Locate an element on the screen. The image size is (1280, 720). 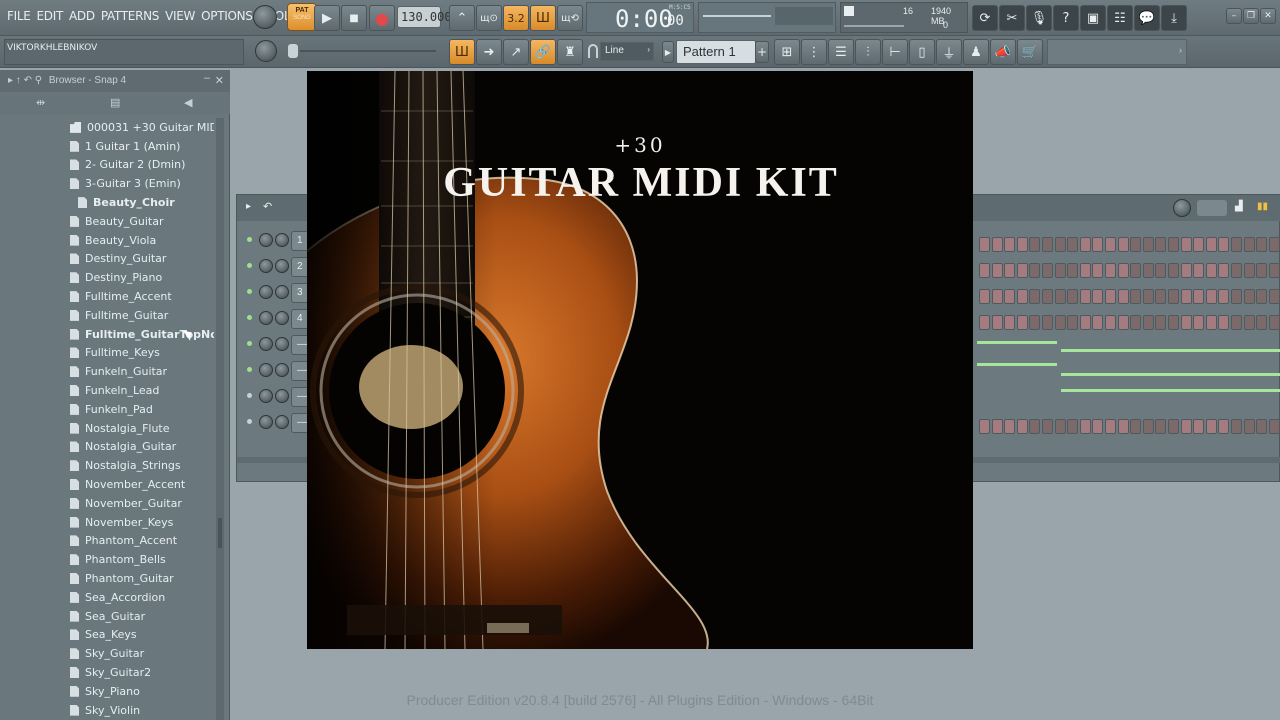
record-button: ● is located at coordinates (382, 18).